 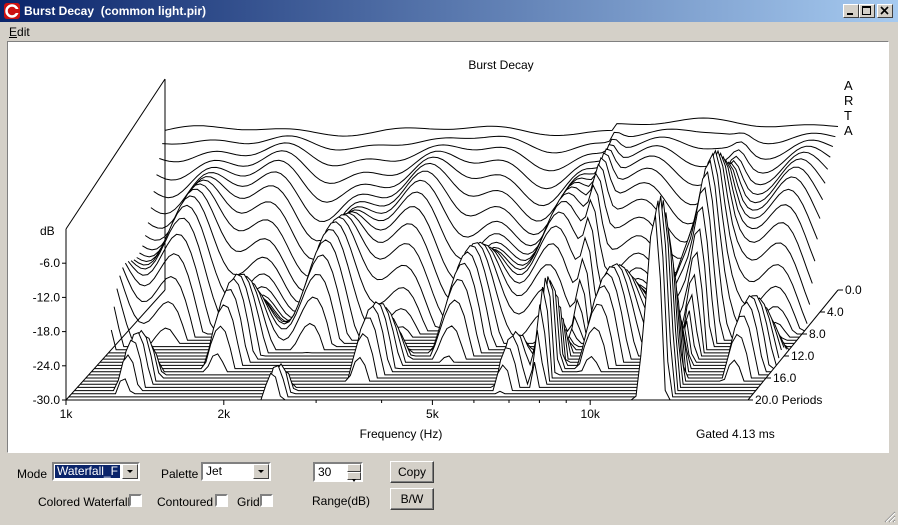 I want to click on mode-label: Mode, so click(x=32, y=474).